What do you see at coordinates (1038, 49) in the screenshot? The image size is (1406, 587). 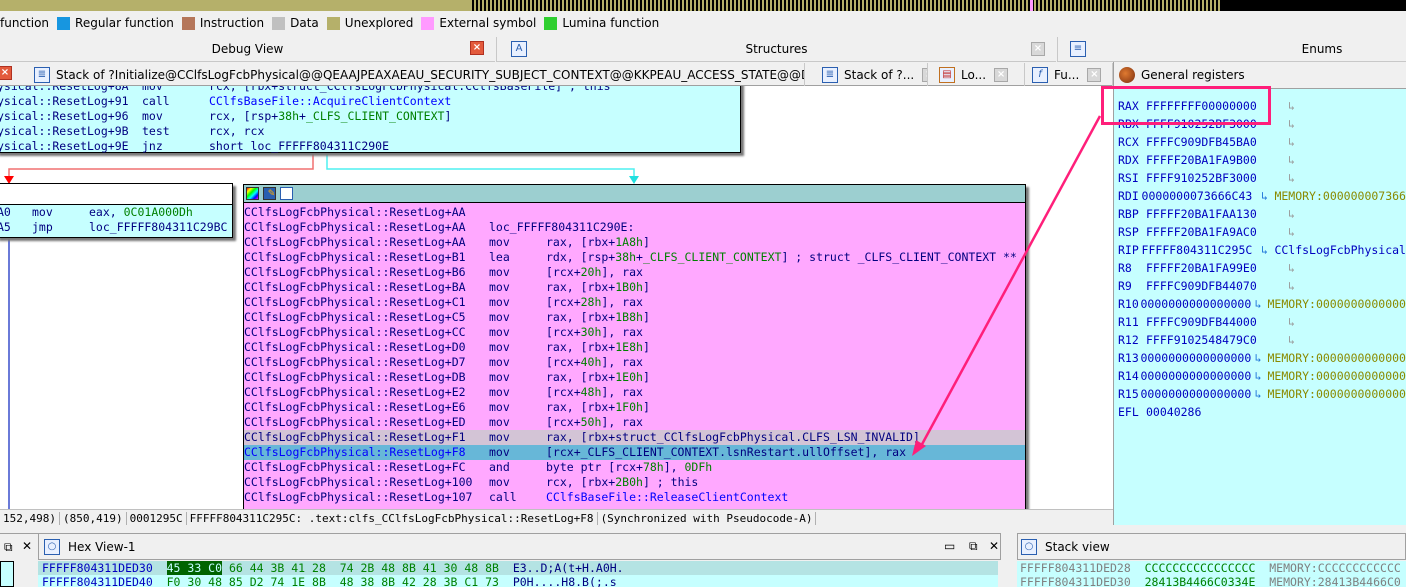 I see `close-structures-icon: ×` at bounding box center [1038, 49].